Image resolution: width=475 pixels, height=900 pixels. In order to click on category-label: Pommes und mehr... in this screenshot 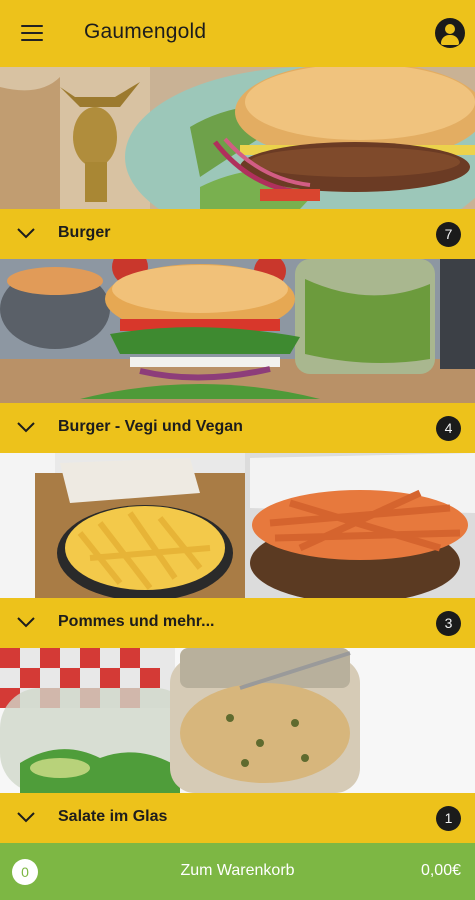, I will do `click(136, 621)`.